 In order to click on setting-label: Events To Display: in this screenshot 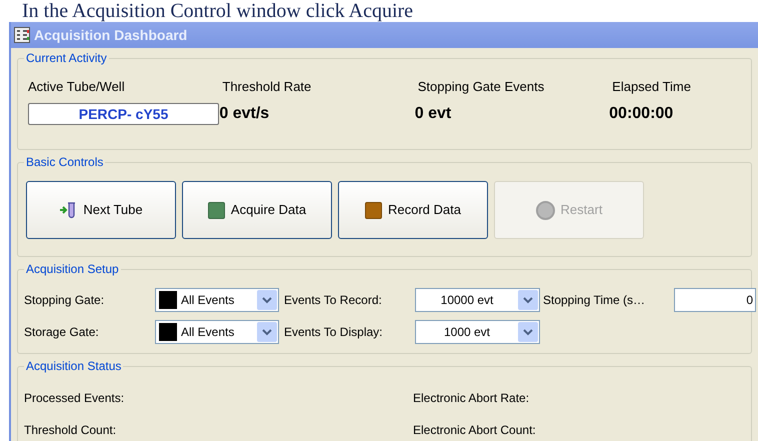, I will do `click(334, 332)`.